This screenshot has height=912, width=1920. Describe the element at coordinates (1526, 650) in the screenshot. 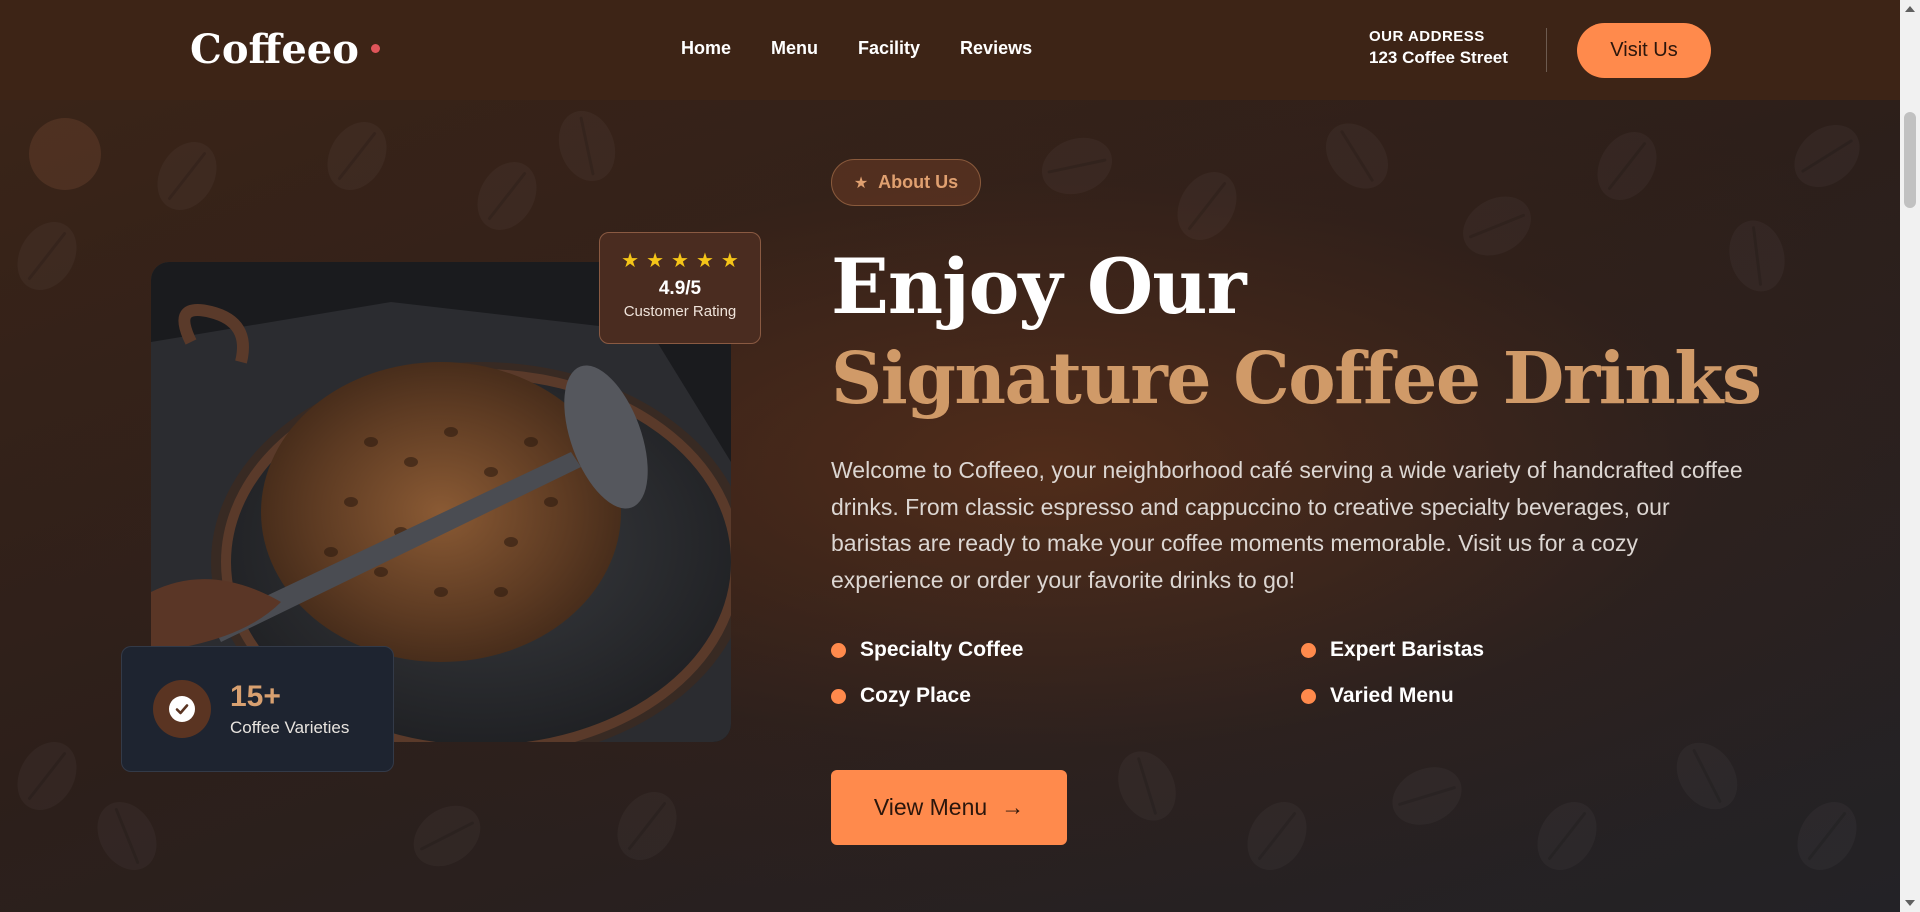

I see `feature-item: Expert Baristas` at that location.